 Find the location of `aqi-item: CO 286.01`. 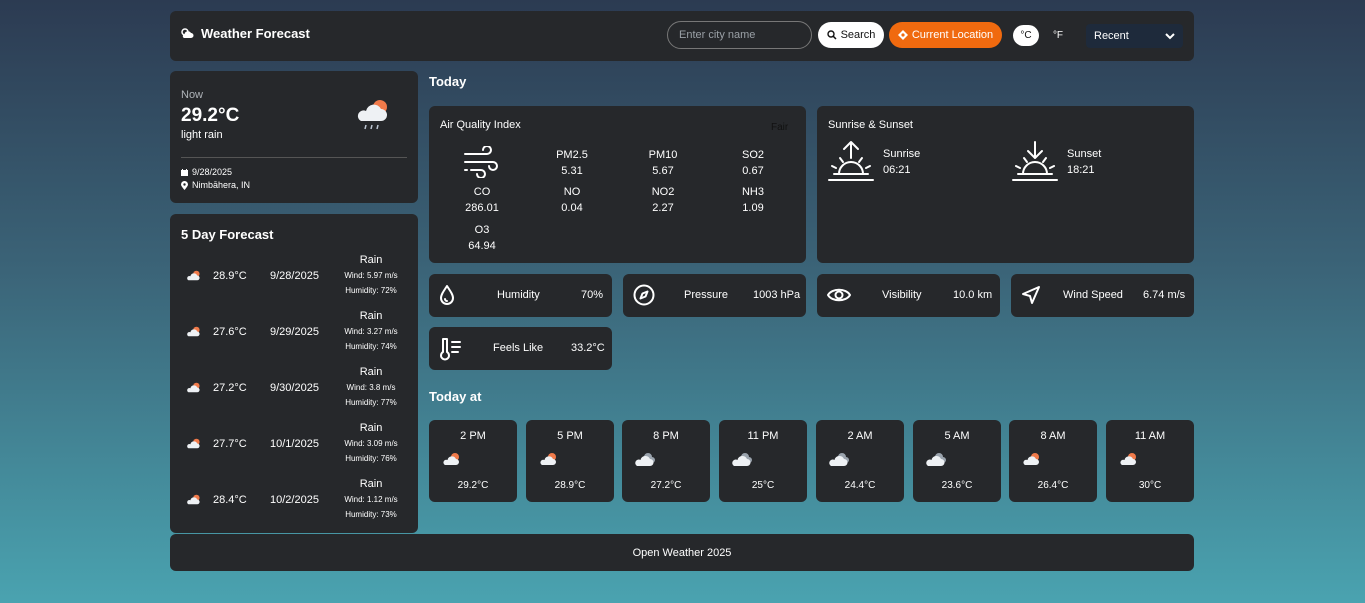

aqi-item: CO 286.01 is located at coordinates (482, 200).